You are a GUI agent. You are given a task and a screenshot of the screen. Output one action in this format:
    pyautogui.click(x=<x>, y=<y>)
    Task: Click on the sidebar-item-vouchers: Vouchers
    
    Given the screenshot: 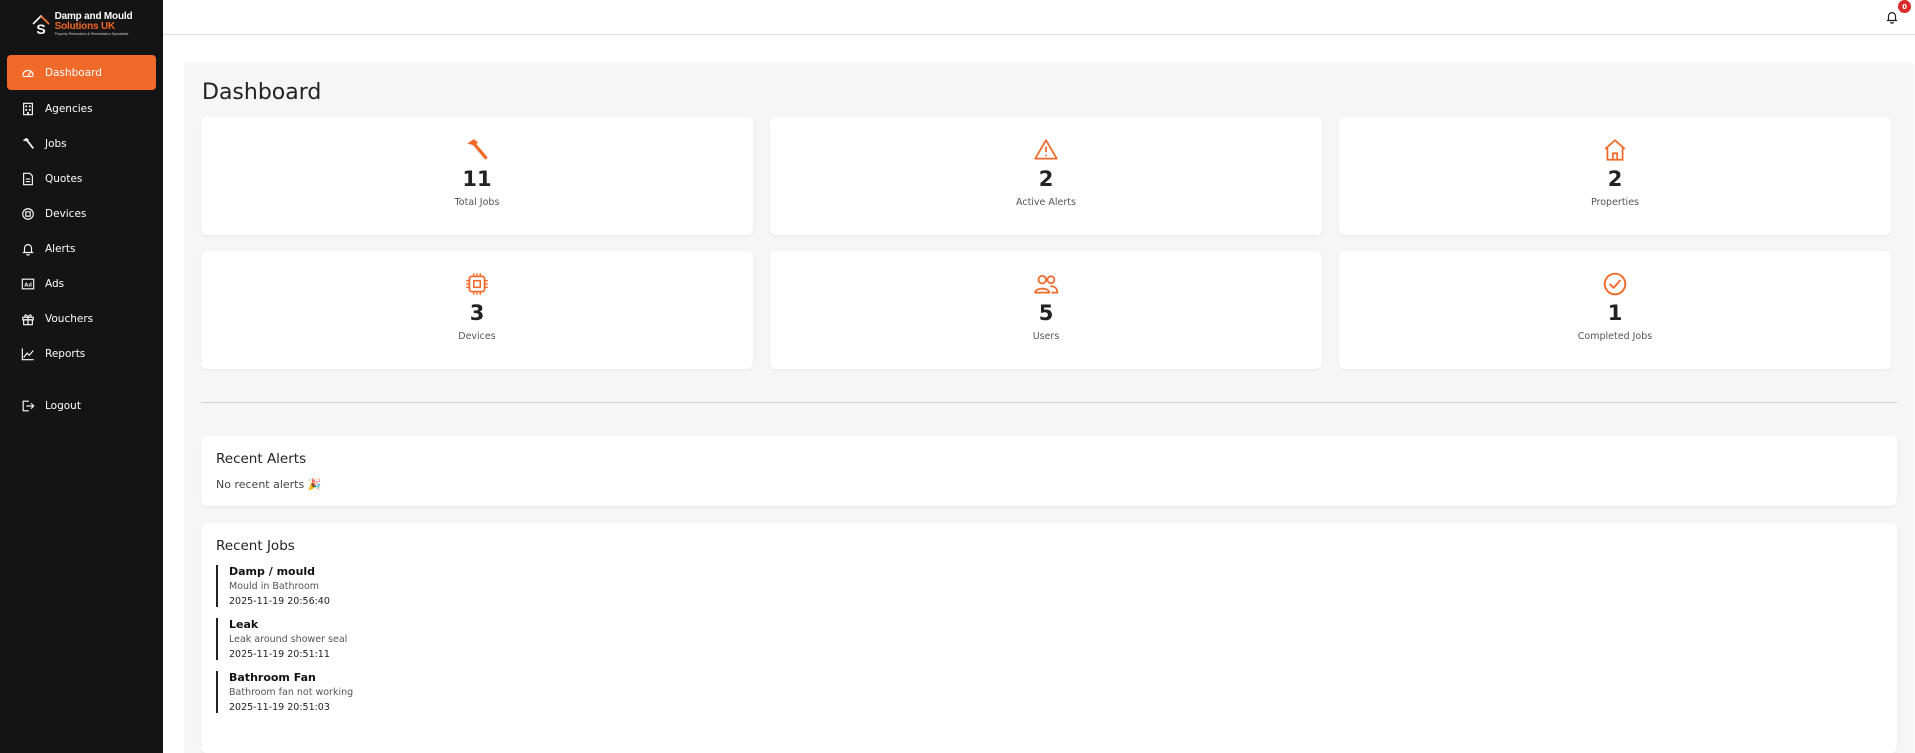 What is the action you would take?
    pyautogui.click(x=81, y=318)
    